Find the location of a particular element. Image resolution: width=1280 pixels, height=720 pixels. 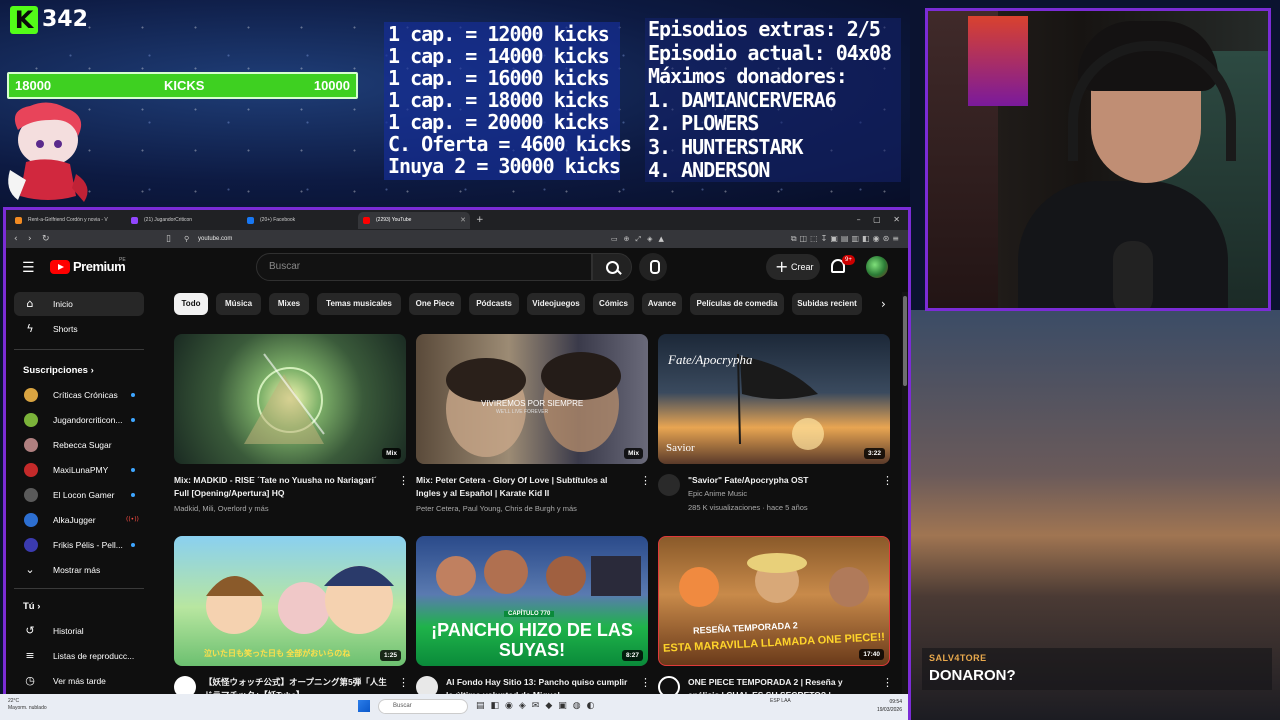

sidebar-subscription: MaxiLunaPMY is located at coordinates (79, 470).